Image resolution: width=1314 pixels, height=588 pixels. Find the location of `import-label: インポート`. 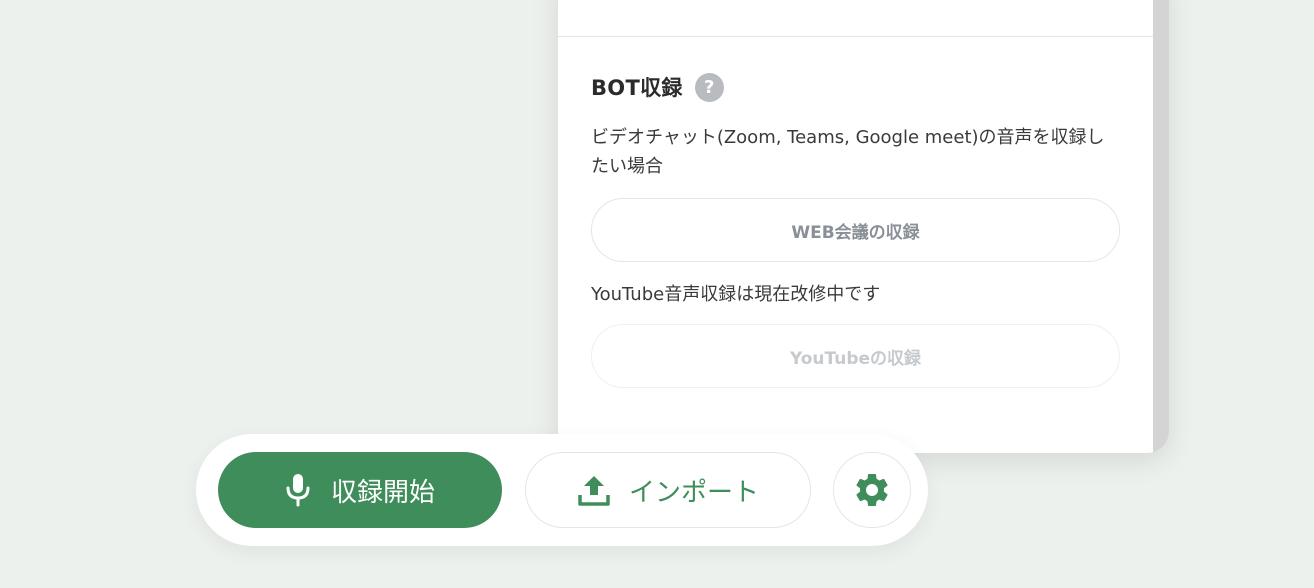

import-label: インポート is located at coordinates (693, 492).